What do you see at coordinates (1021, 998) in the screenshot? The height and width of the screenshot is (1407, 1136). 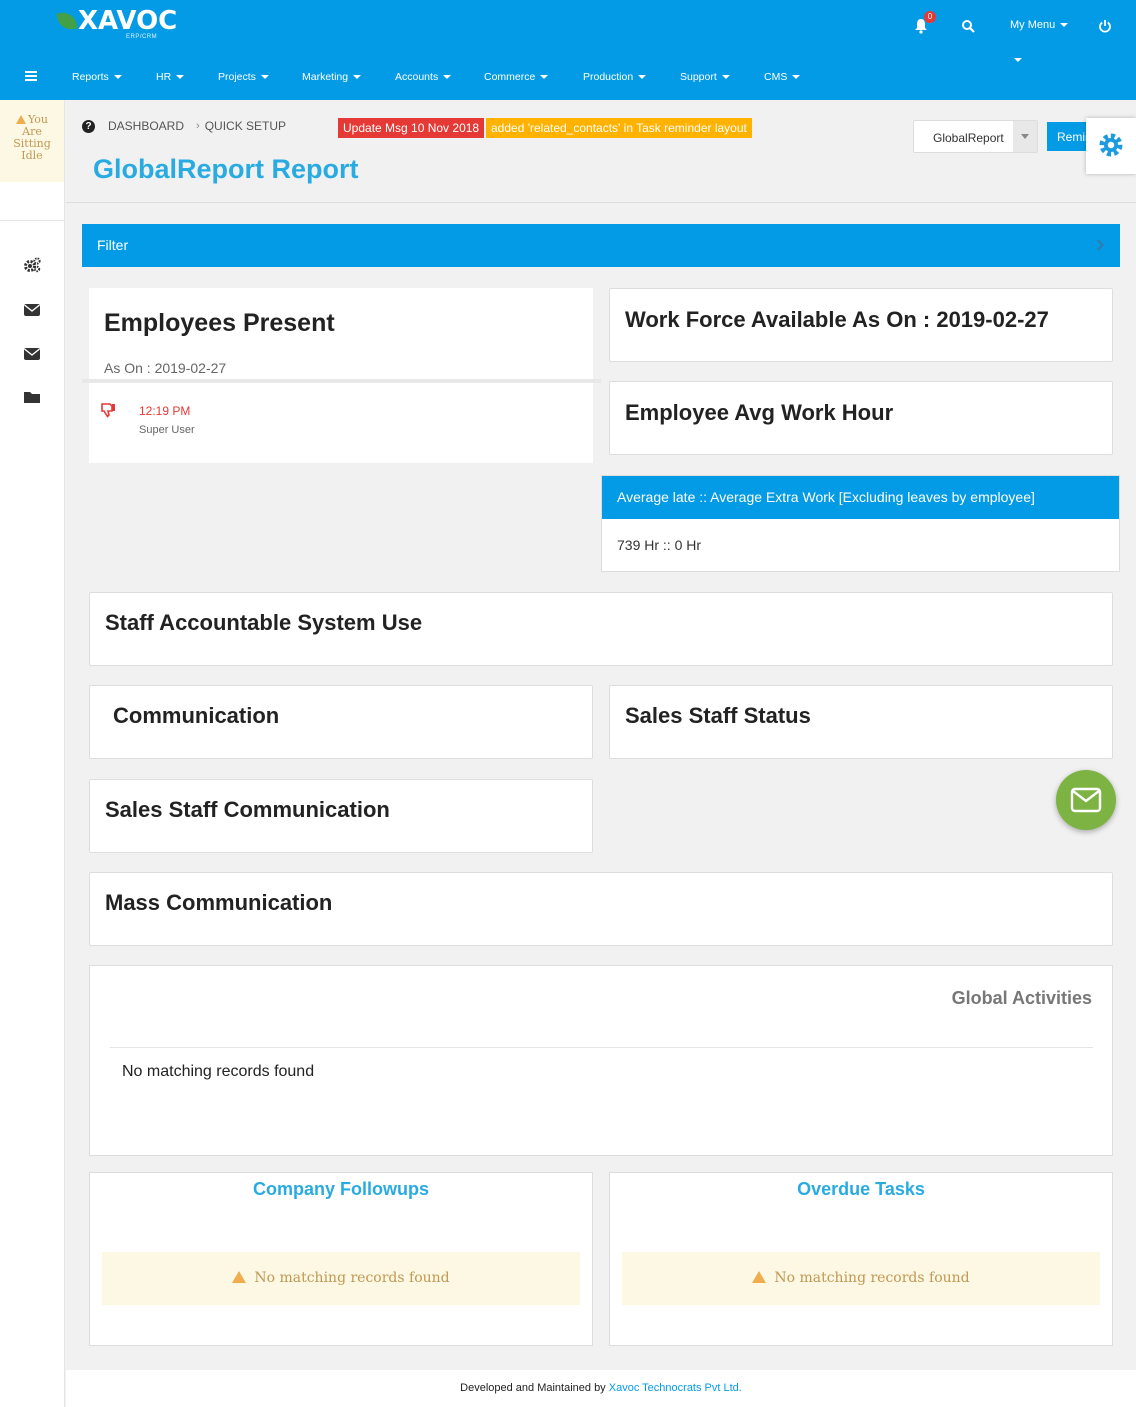 I see `global-activities-title: Global Activities` at bounding box center [1021, 998].